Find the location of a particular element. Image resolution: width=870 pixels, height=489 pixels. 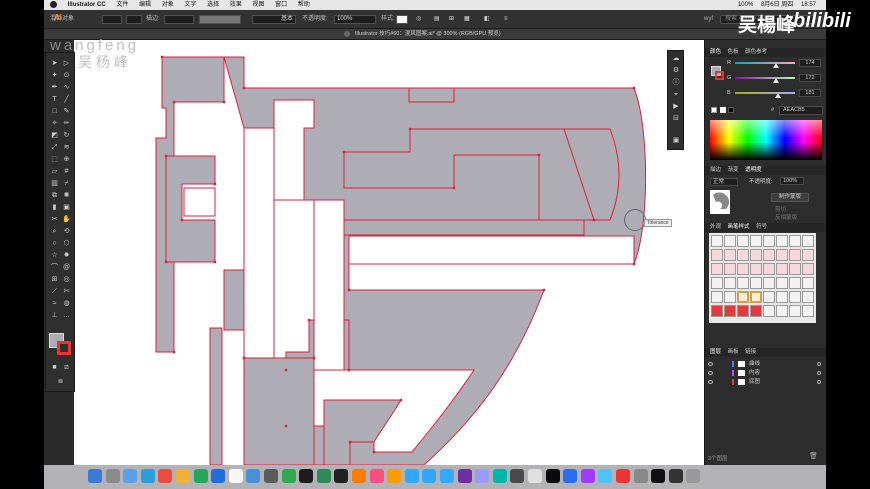

knife-tool-icon: ⟋ is located at coordinates (54, 291).